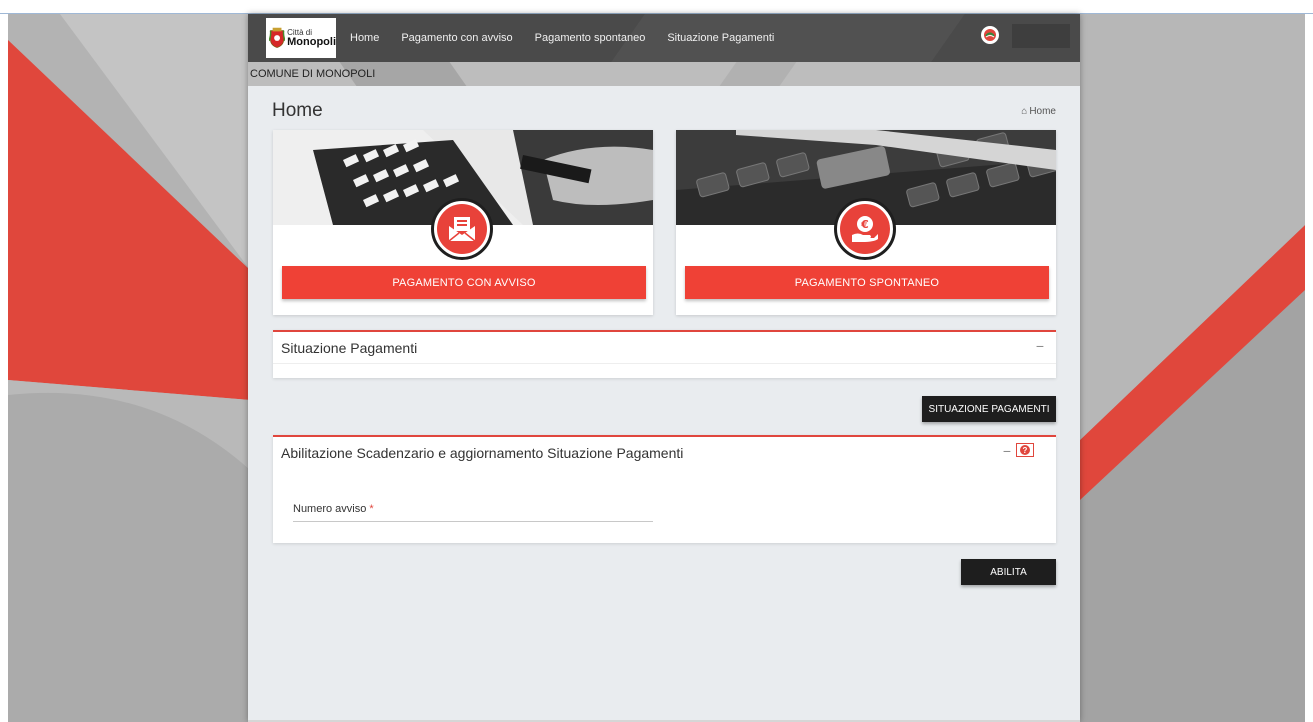 Image resolution: width=1313 pixels, height=722 pixels. What do you see at coordinates (656, 7) in the screenshot?
I see `browser-top-strip` at bounding box center [656, 7].